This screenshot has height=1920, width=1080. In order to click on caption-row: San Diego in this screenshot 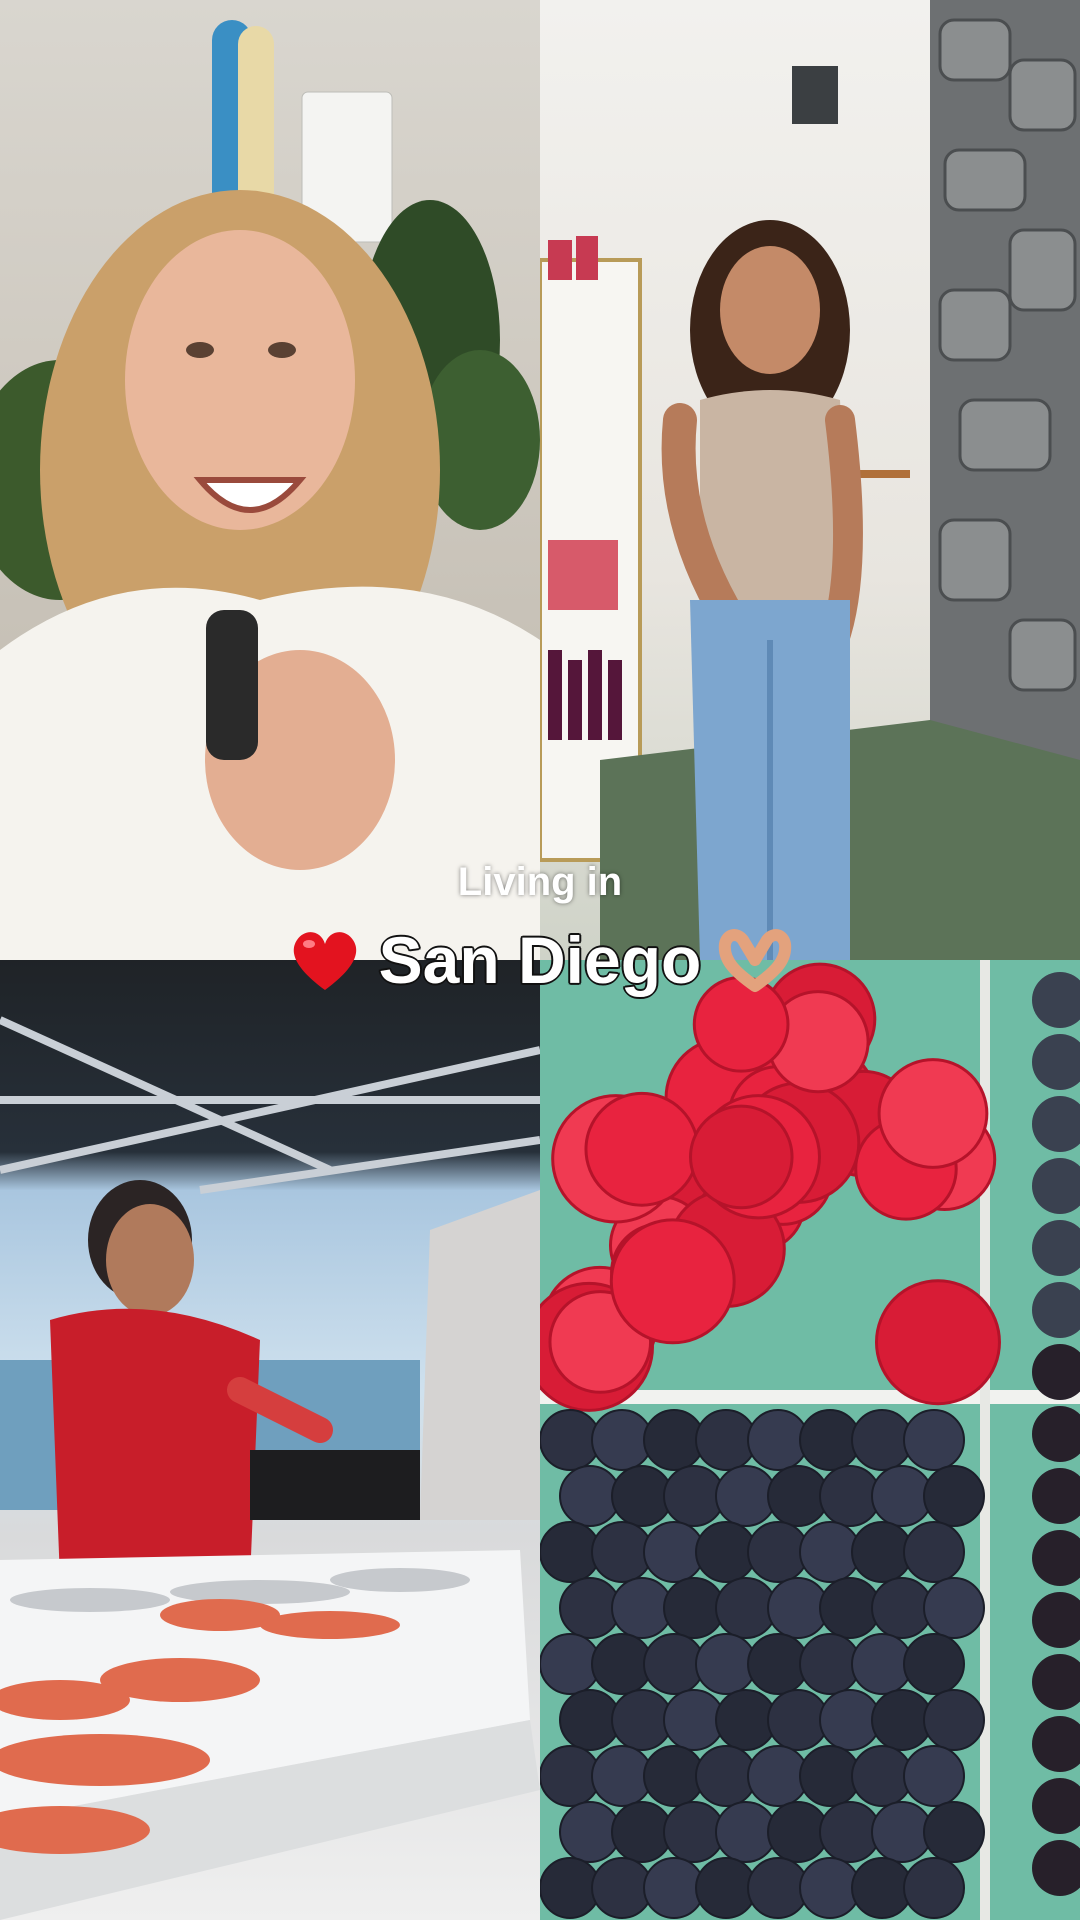, I will do `click(540, 960)`.